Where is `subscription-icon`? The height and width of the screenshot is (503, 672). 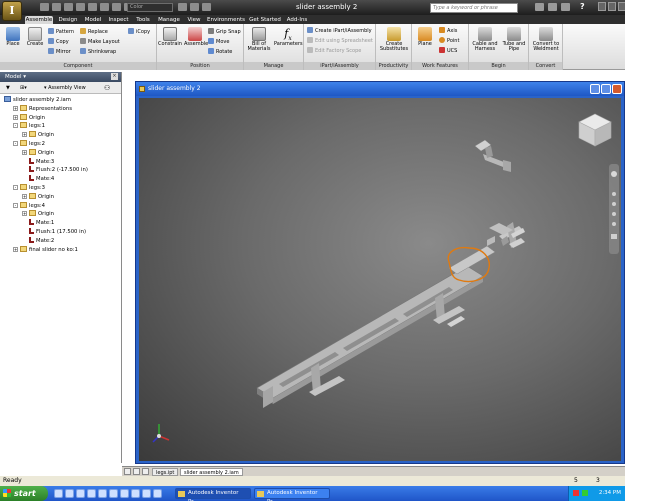 subscription-icon is located at coordinates (552, 7).